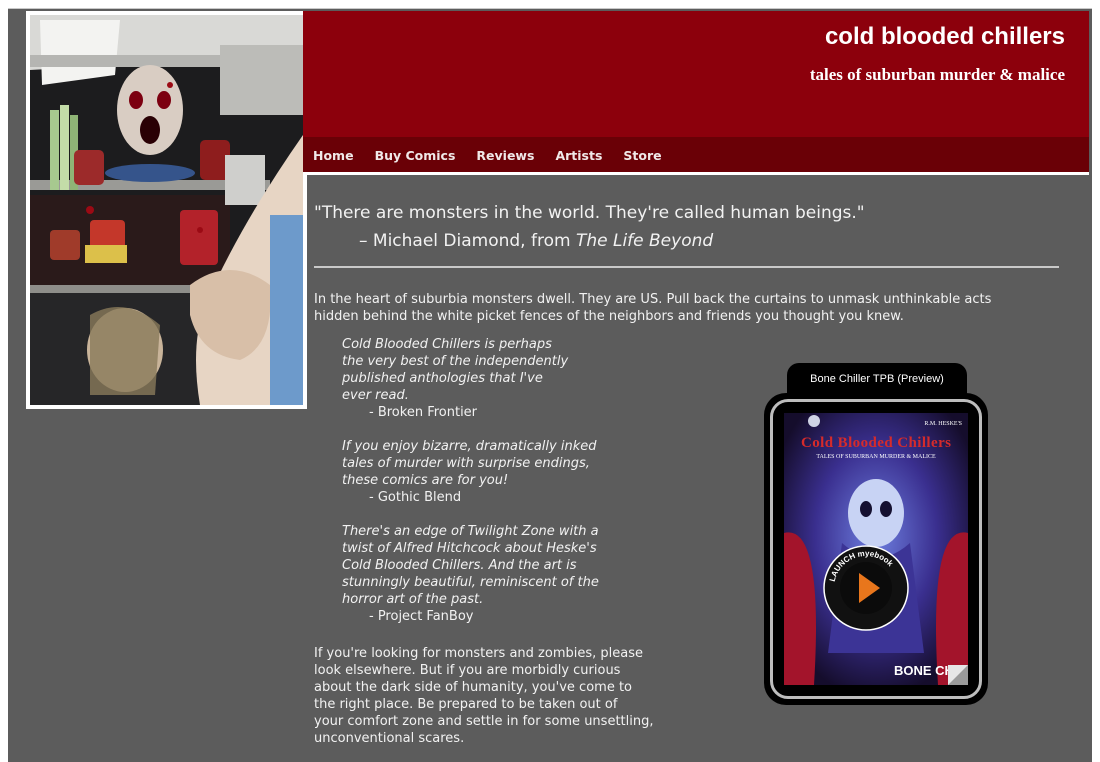  I want to click on review-line: If you enjoy bizarre, dramatically inked, so click(469, 446).